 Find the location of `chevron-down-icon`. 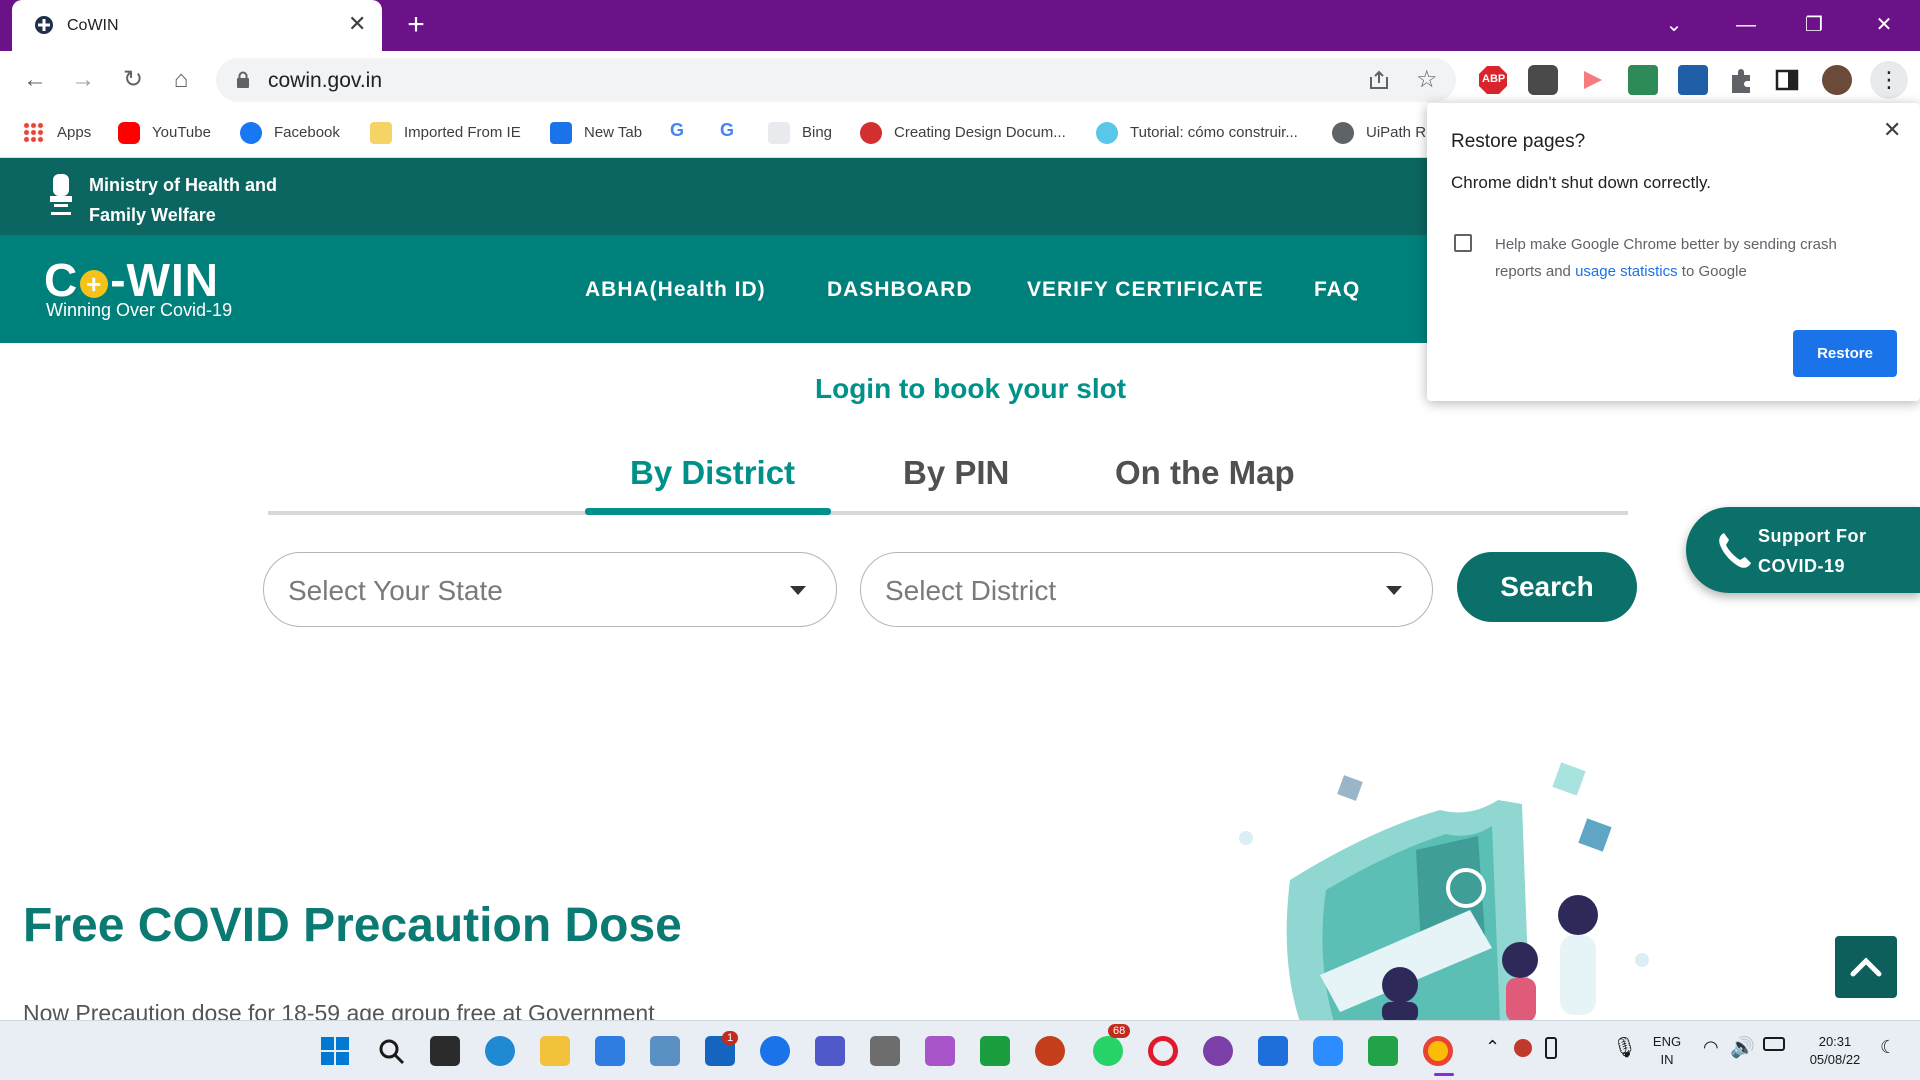

chevron-down-icon is located at coordinates (1394, 590).